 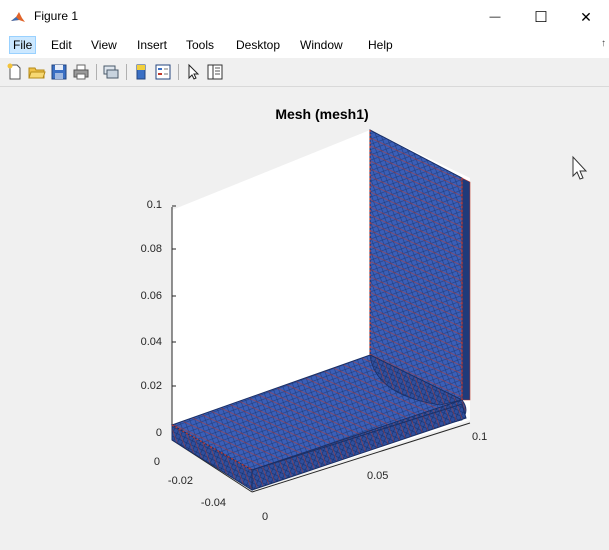 I want to click on z-tick-0: 0, so click(x=159, y=433).